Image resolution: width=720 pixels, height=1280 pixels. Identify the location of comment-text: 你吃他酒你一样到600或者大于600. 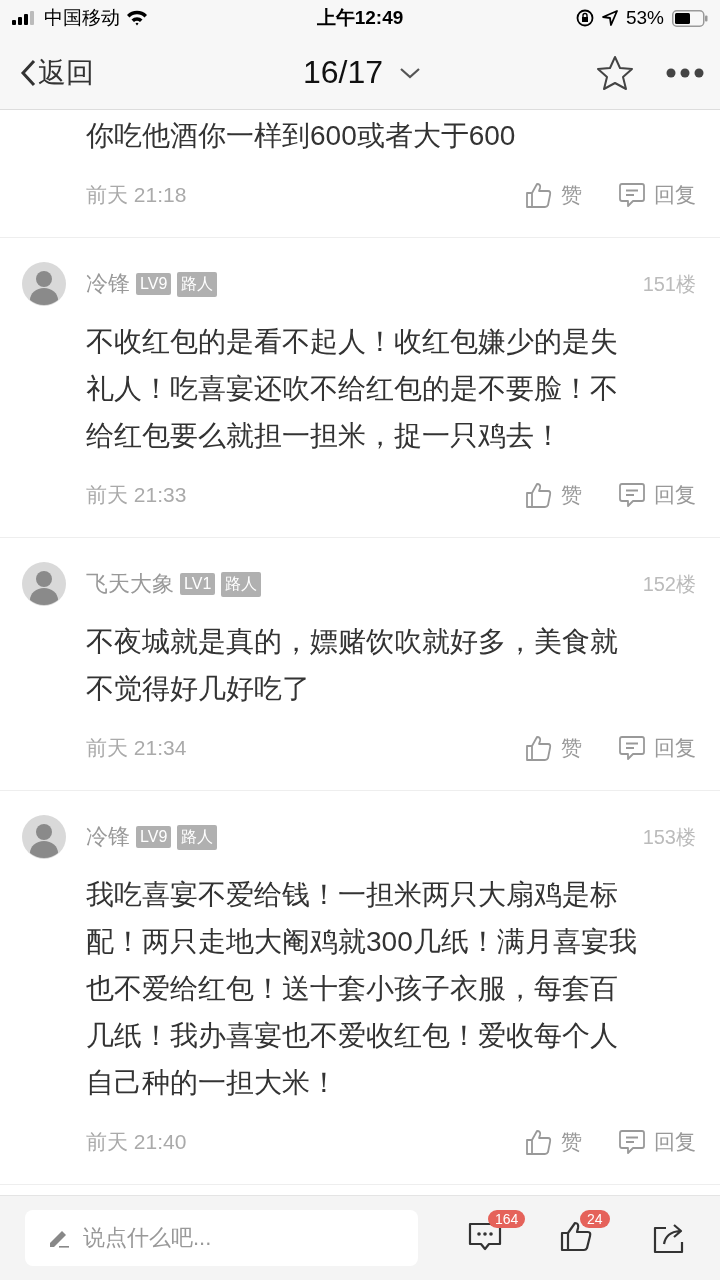
(301, 136).